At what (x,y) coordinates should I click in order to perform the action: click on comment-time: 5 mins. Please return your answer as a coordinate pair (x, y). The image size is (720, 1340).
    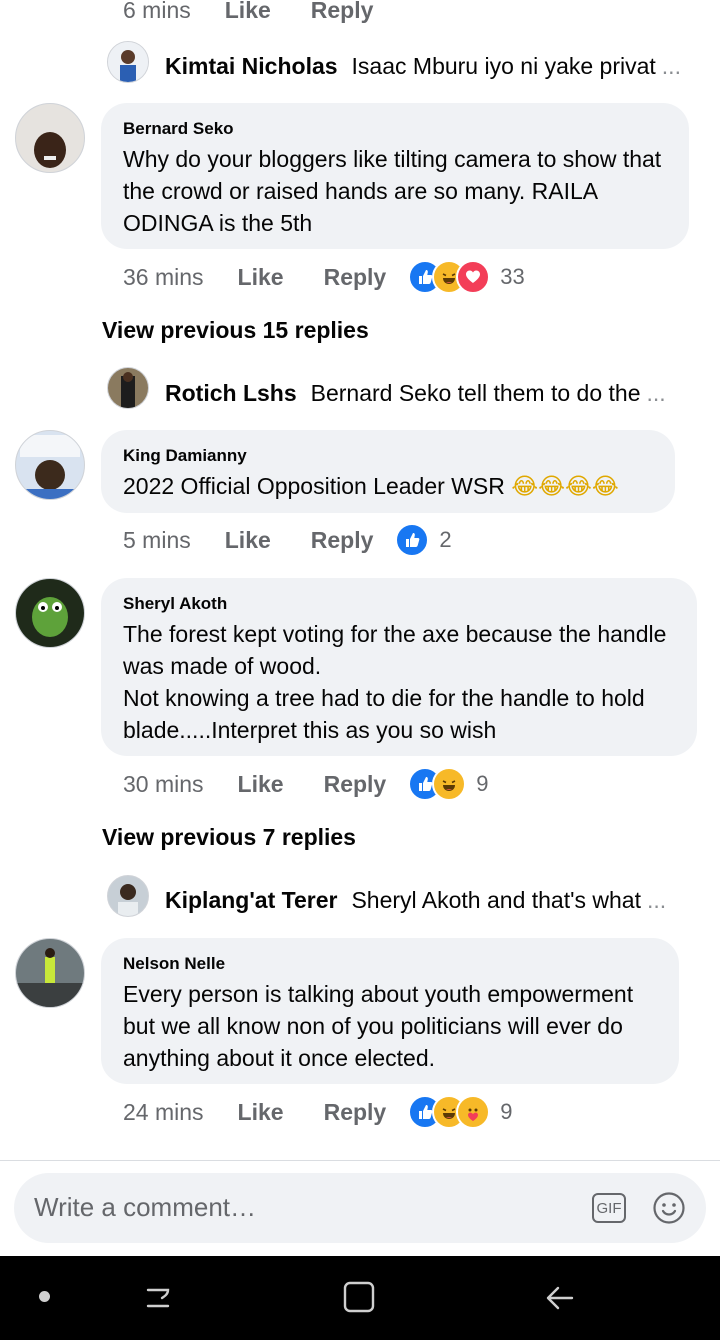
    Looking at the image, I should click on (157, 539).